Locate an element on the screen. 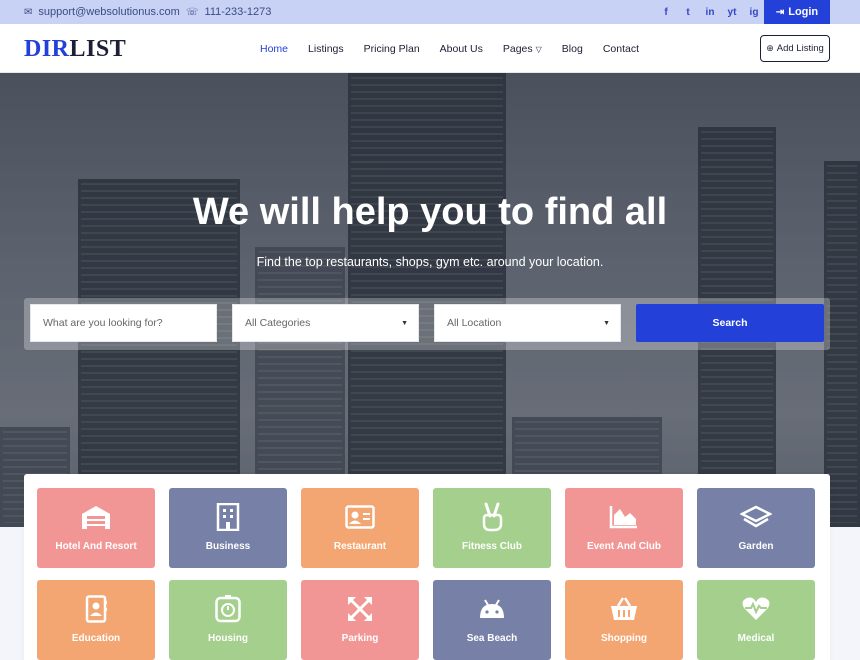 Image resolution: width=860 pixels, height=660 pixels. category-business: Business is located at coordinates (228, 528).